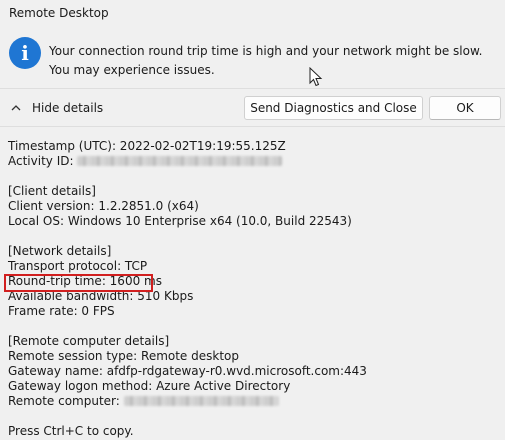 This screenshot has height=440, width=505. What do you see at coordinates (123, 356) in the screenshot?
I see `session-type-line: Remote session type: Remote desktop` at bounding box center [123, 356].